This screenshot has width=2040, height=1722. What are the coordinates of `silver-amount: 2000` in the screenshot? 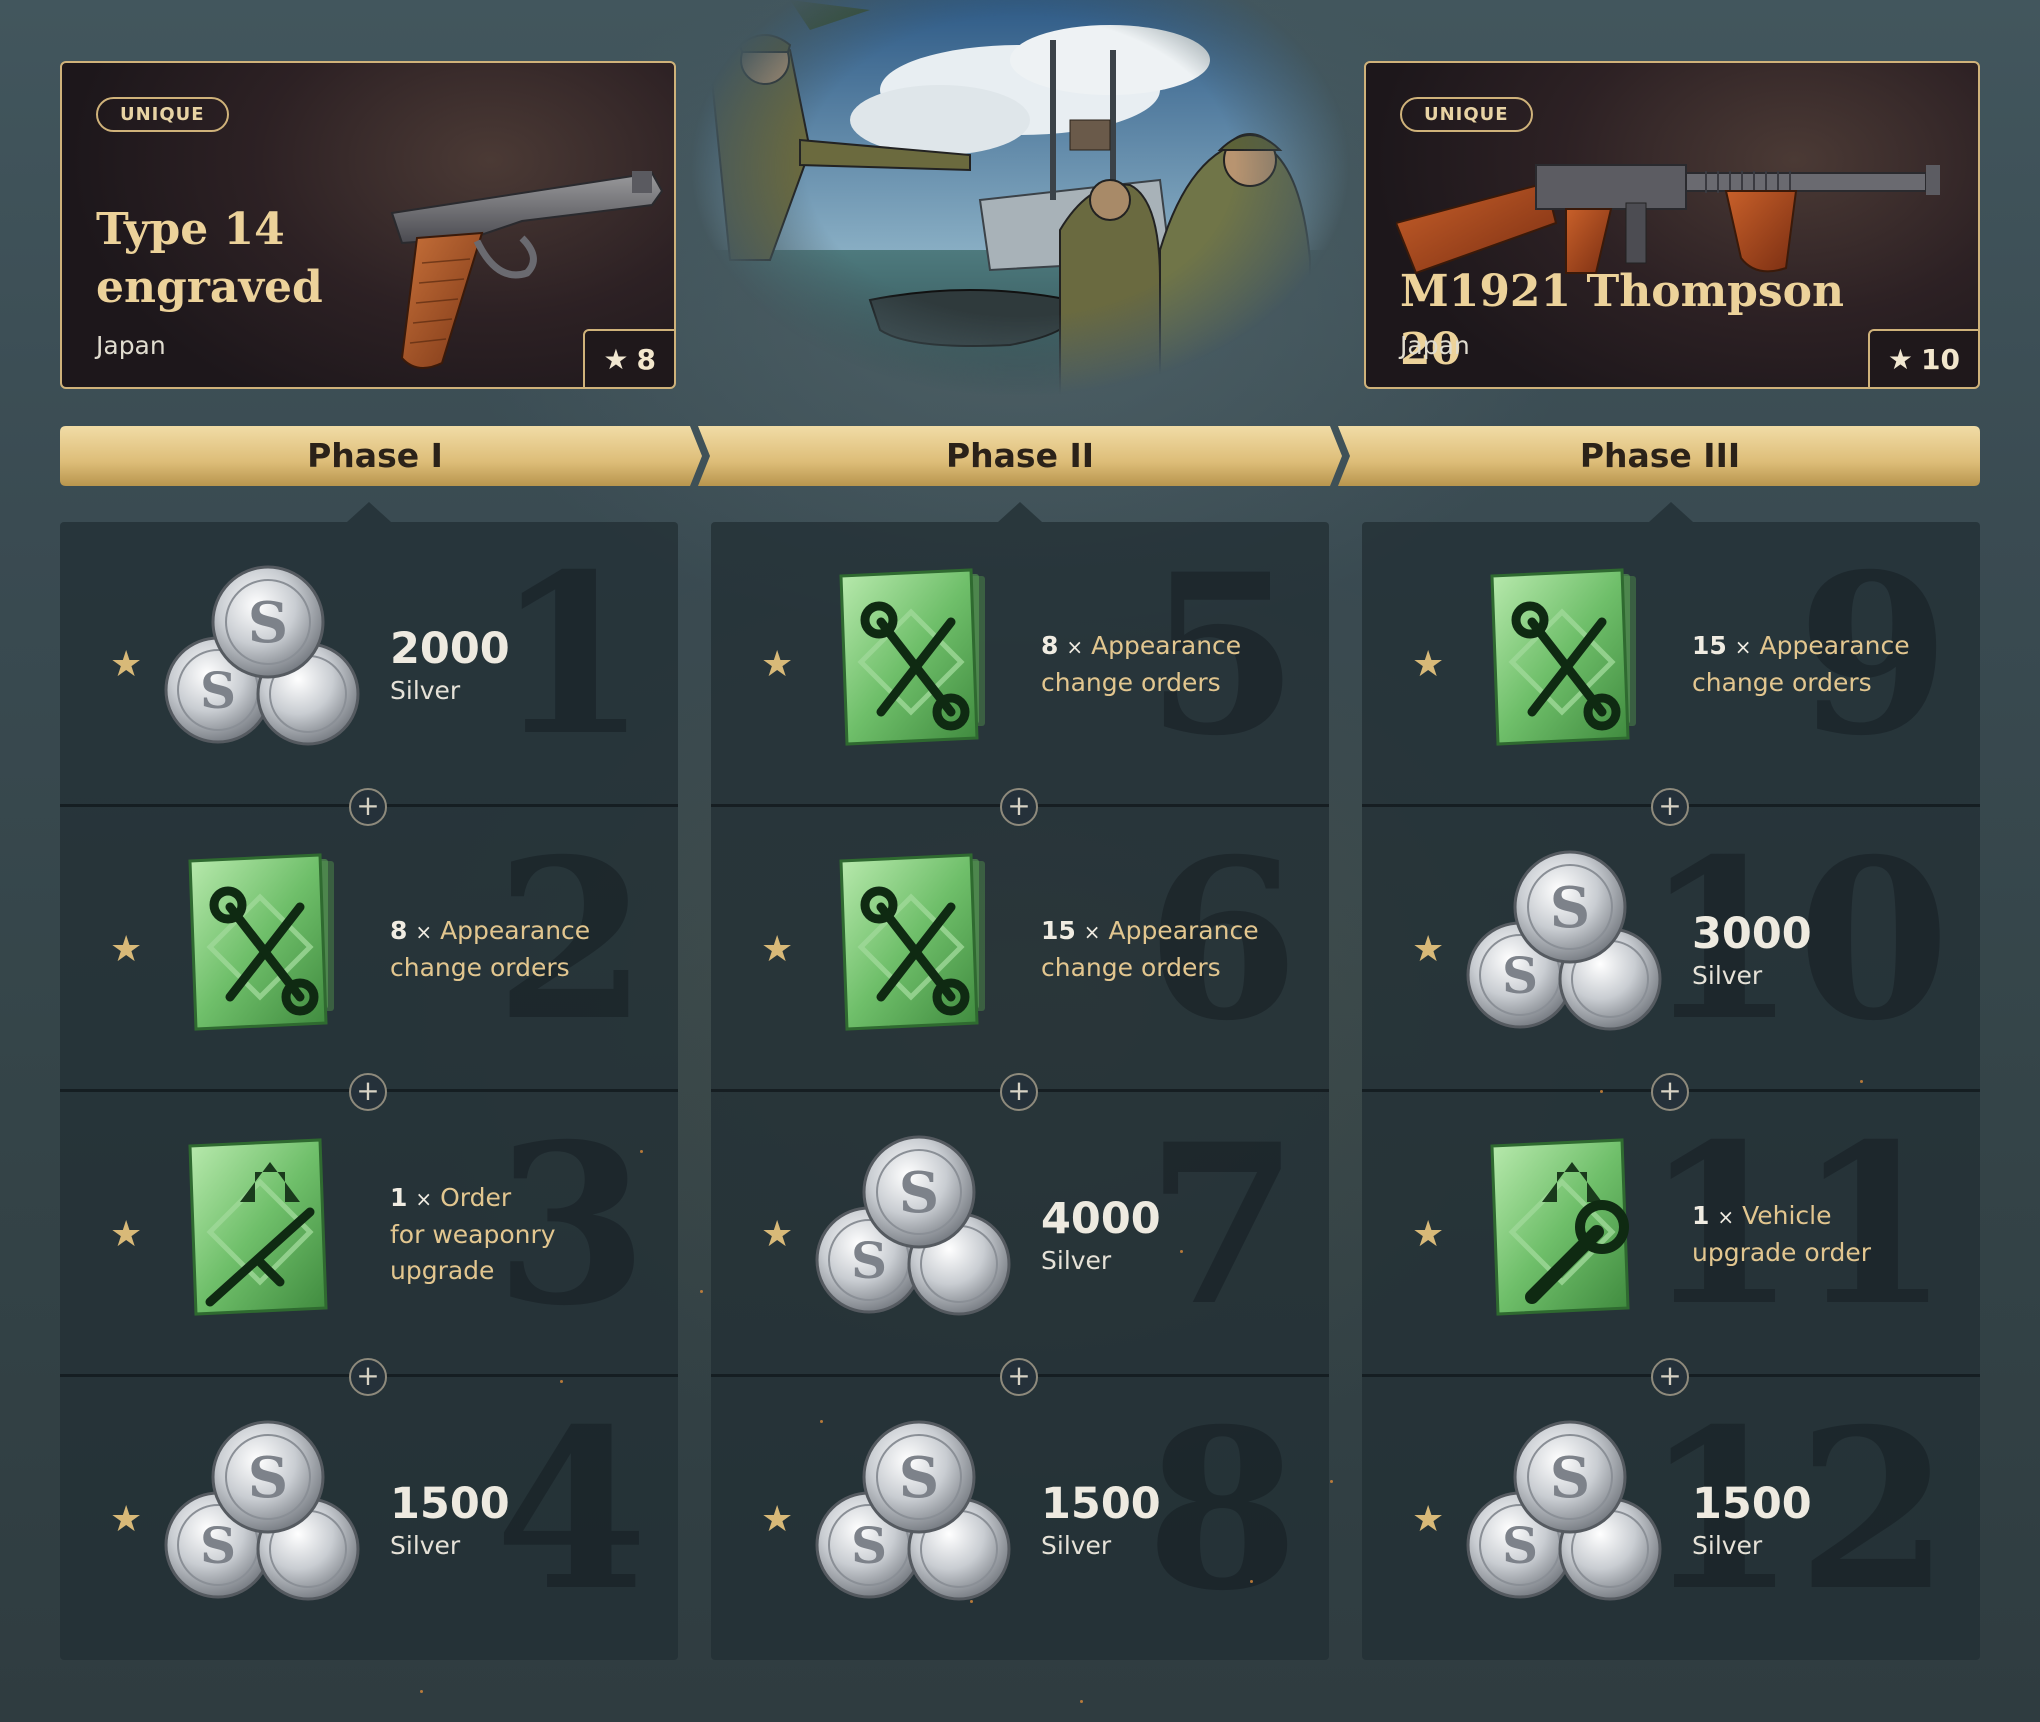 It's located at (450, 648).